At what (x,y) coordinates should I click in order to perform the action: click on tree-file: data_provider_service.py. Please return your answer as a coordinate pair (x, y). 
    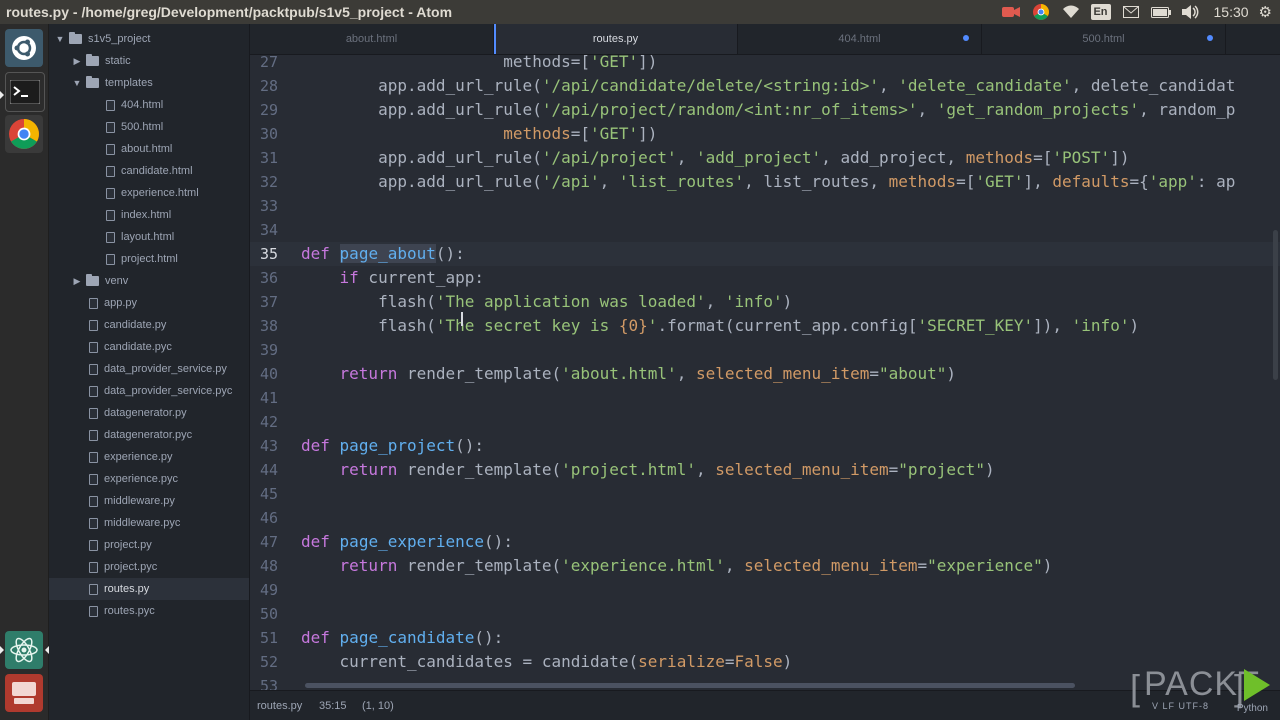
    Looking at the image, I should click on (149, 369).